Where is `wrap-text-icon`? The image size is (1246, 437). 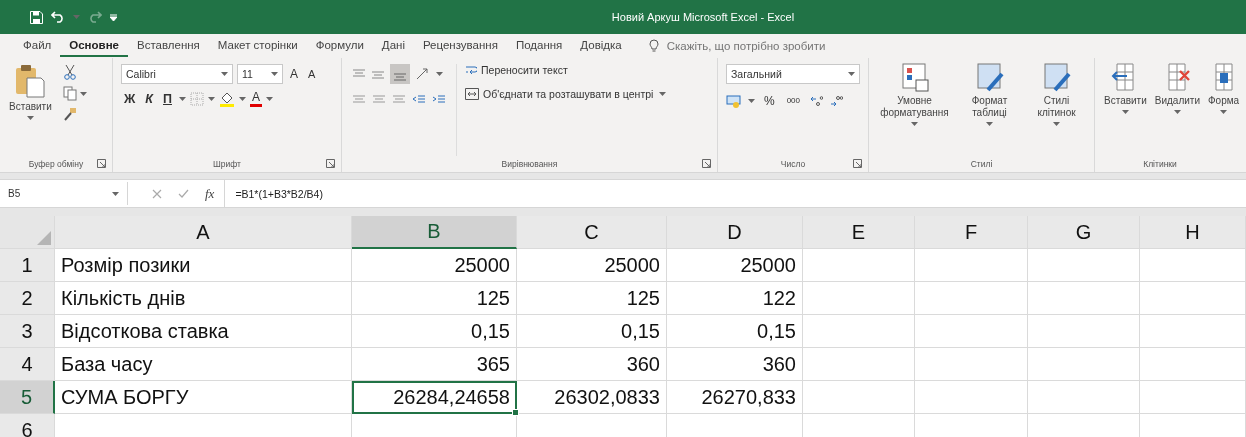 wrap-text-icon is located at coordinates (471, 70).